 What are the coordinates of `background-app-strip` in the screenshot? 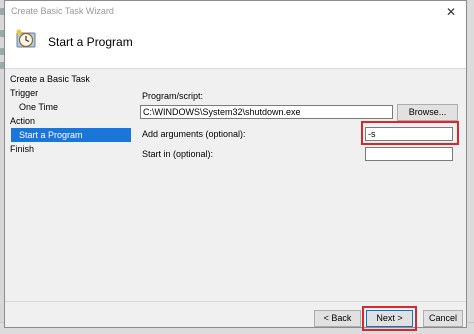 It's located at (470, 166).